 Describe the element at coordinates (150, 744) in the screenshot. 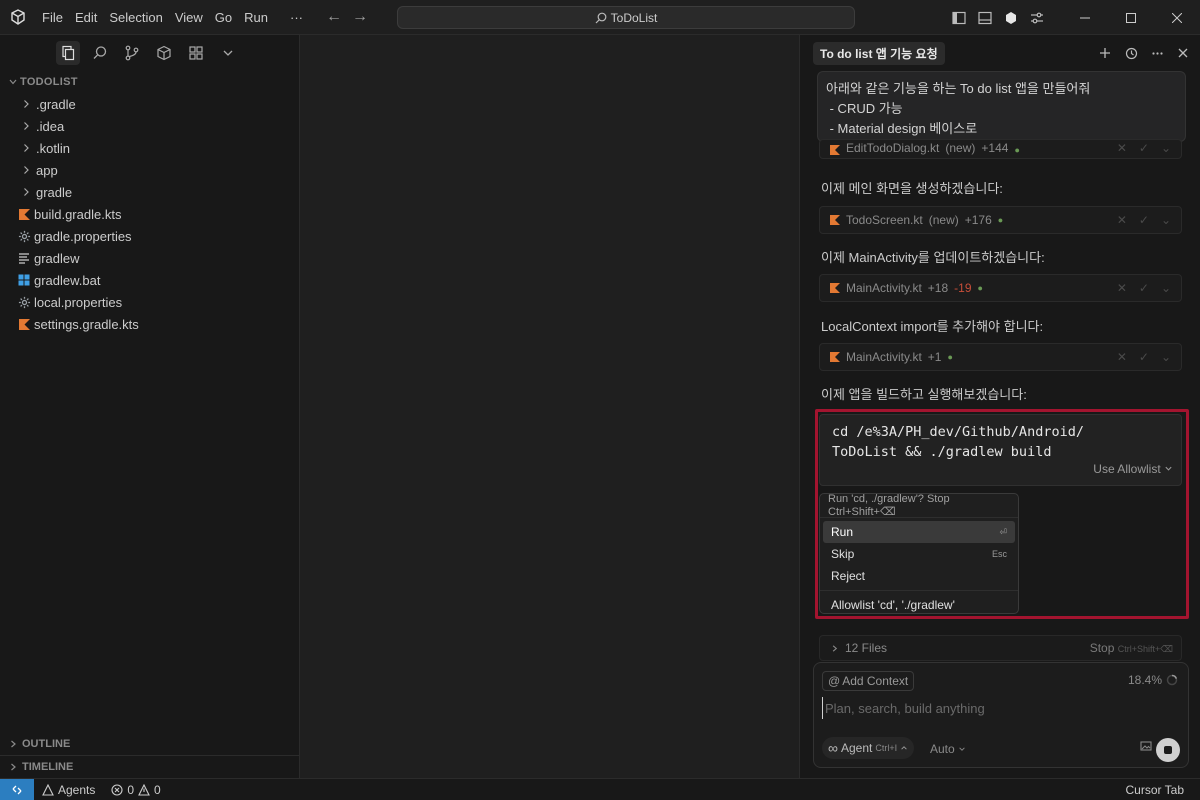

I see `outline-section: OUTLINE` at that location.